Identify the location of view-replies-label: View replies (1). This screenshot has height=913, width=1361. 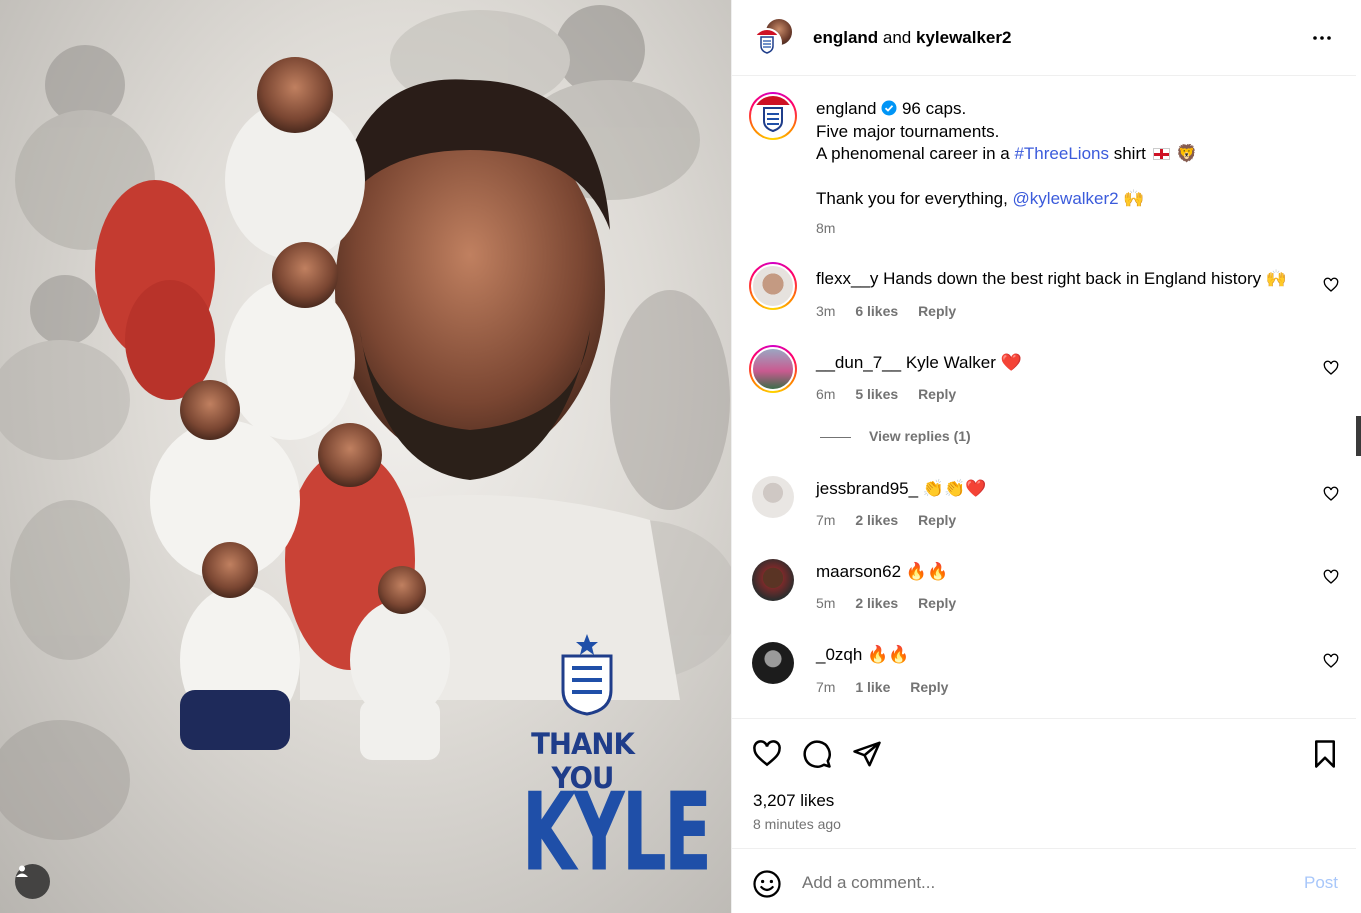
(920, 436).